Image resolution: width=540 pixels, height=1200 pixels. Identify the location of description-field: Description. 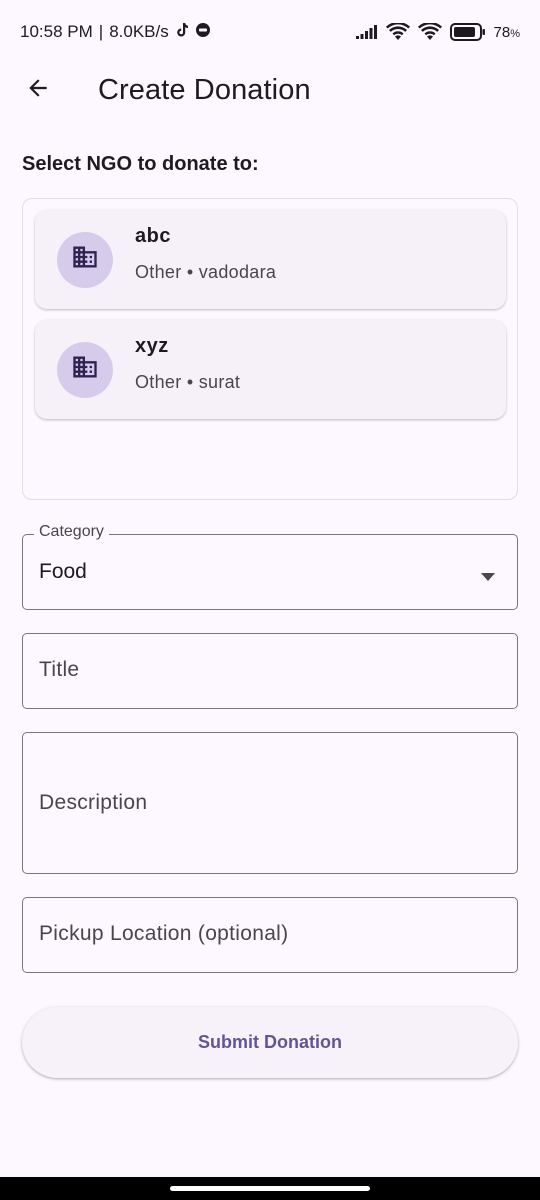
(270, 803).